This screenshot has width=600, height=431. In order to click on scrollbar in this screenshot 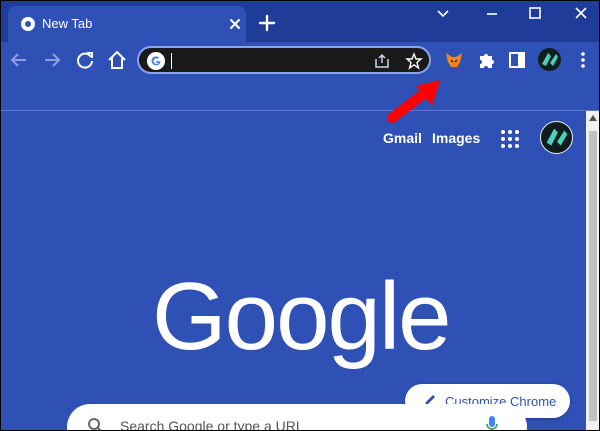, I will do `click(593, 271)`.